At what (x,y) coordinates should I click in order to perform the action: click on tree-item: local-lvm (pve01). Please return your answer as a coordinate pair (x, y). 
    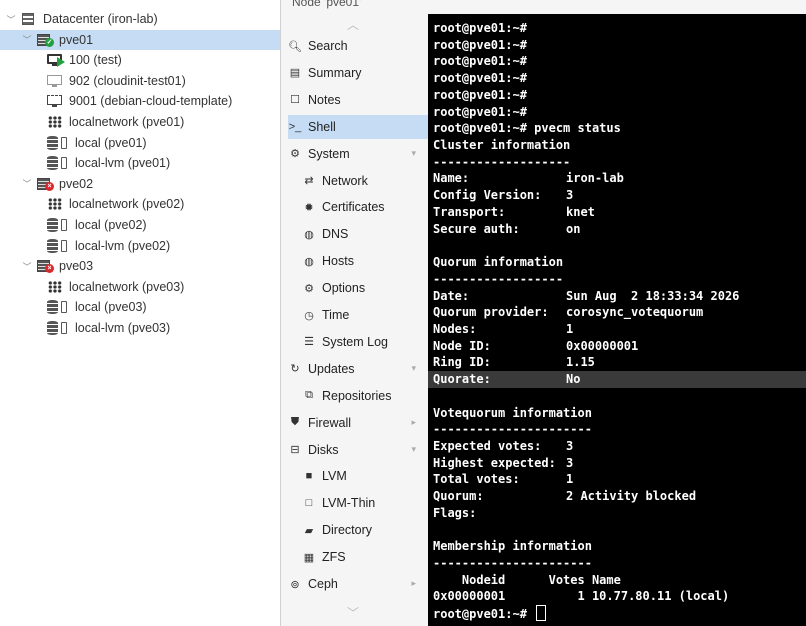
    Looking at the image, I should click on (140, 163).